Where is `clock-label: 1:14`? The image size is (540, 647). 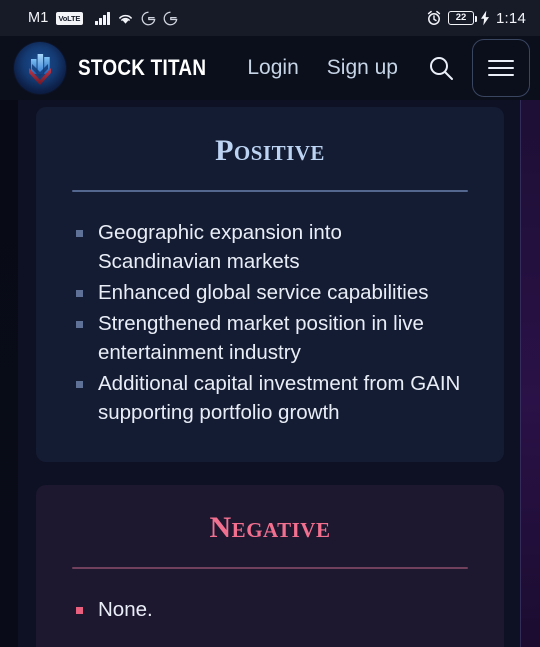 clock-label: 1:14 is located at coordinates (511, 18).